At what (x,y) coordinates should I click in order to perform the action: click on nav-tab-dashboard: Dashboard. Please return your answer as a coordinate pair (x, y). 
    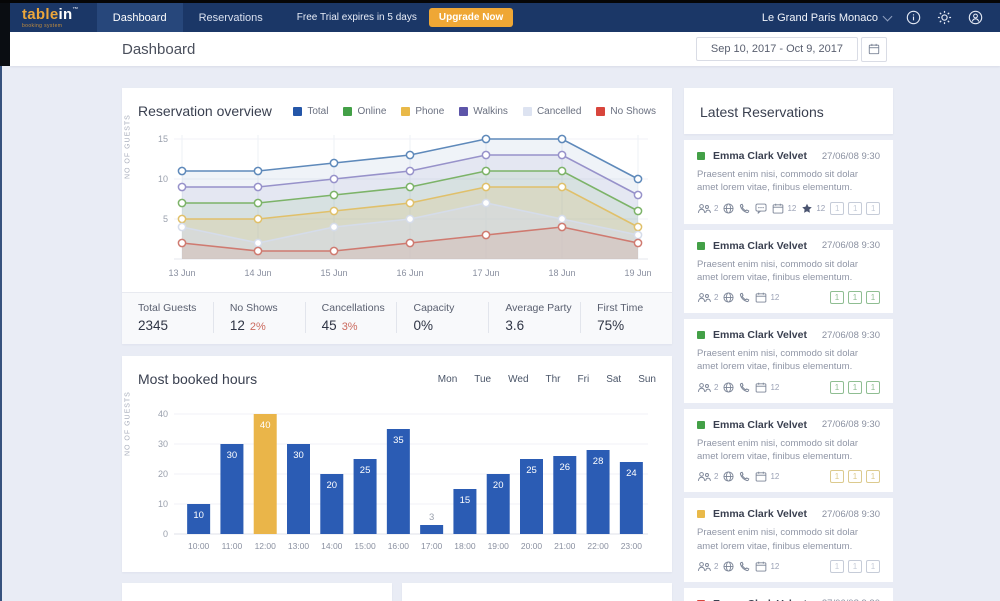
    Looking at the image, I should click on (139, 17).